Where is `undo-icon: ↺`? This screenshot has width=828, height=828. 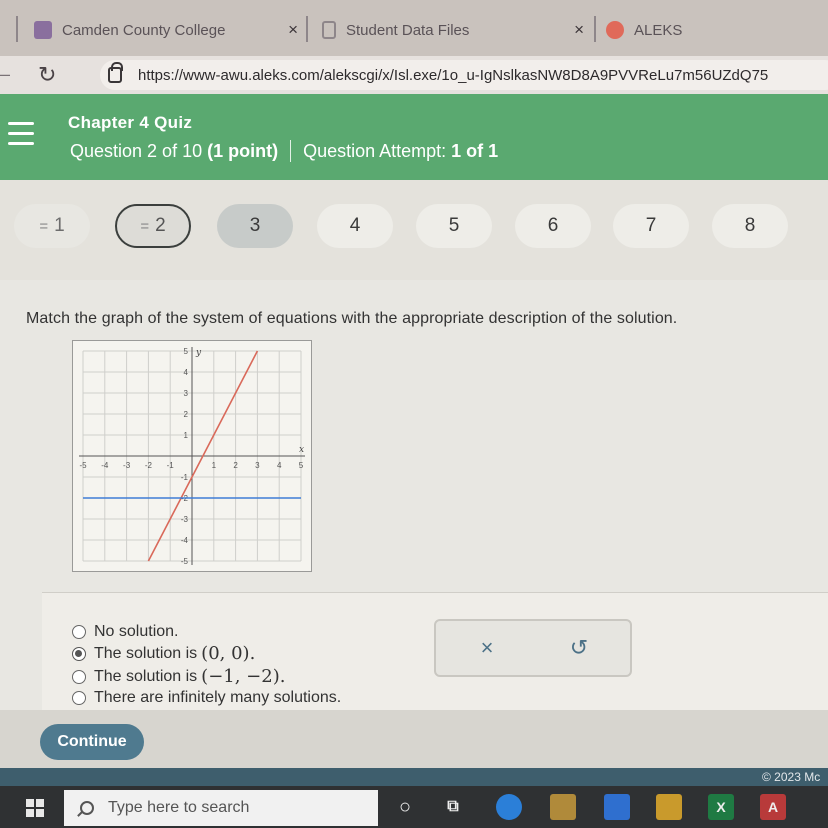
undo-icon: ↺ is located at coordinates (579, 647).